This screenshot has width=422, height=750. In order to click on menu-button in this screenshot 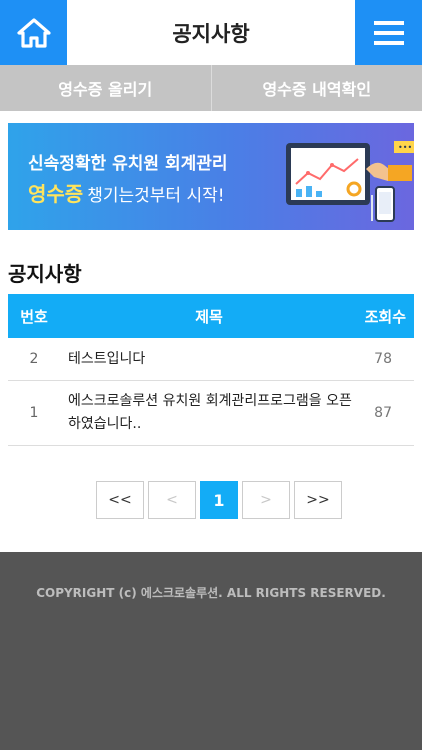, I will do `click(388, 32)`.